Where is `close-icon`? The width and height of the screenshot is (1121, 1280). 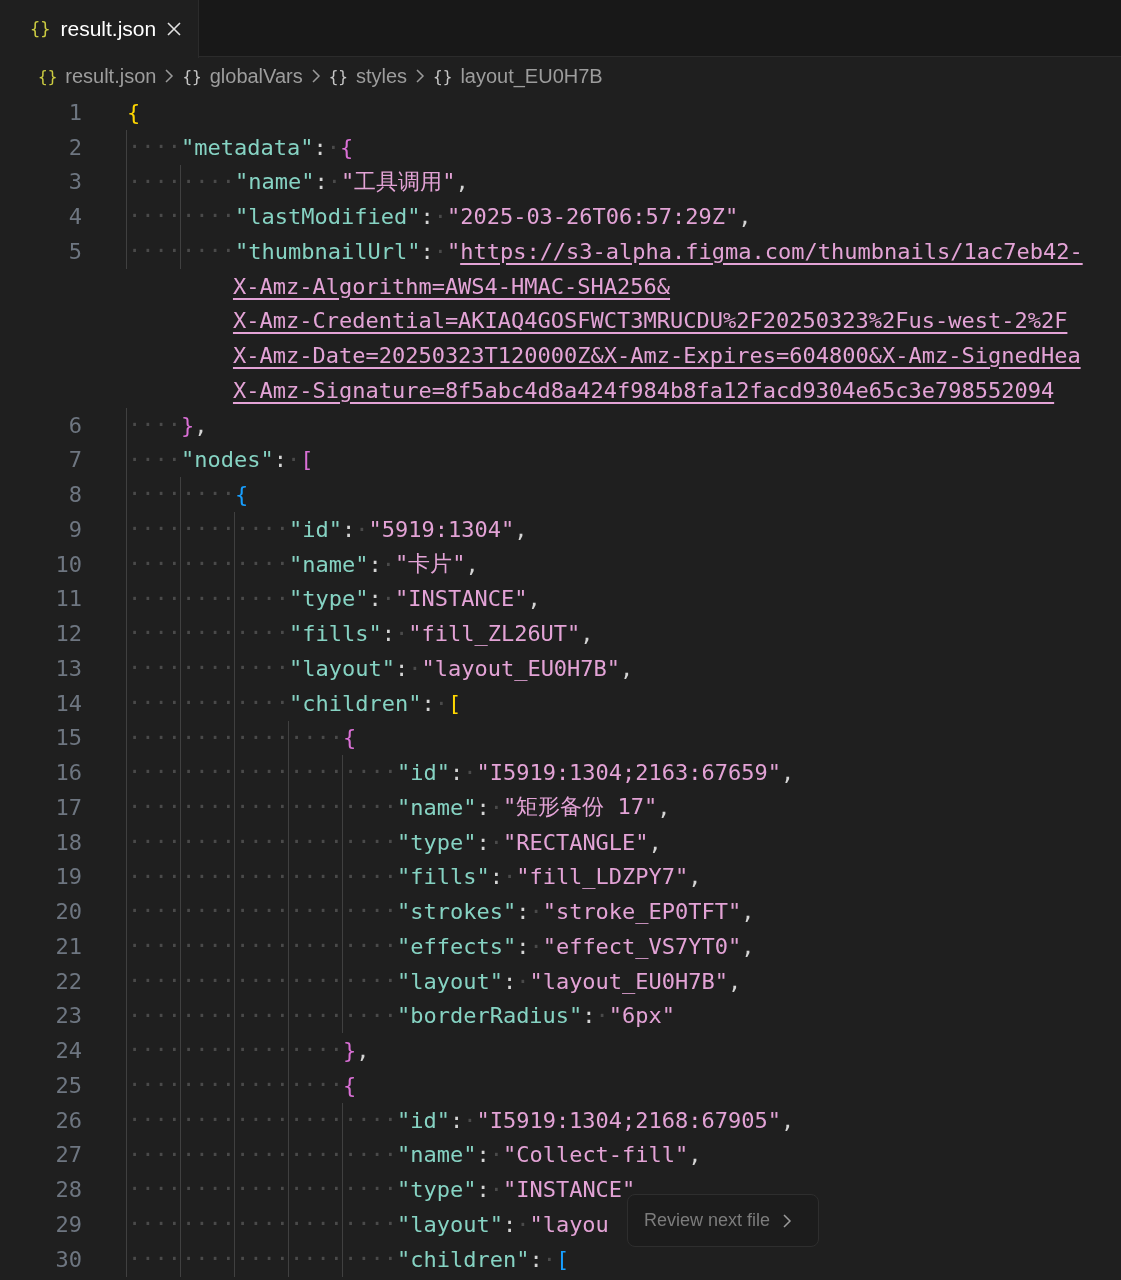 close-icon is located at coordinates (174, 29).